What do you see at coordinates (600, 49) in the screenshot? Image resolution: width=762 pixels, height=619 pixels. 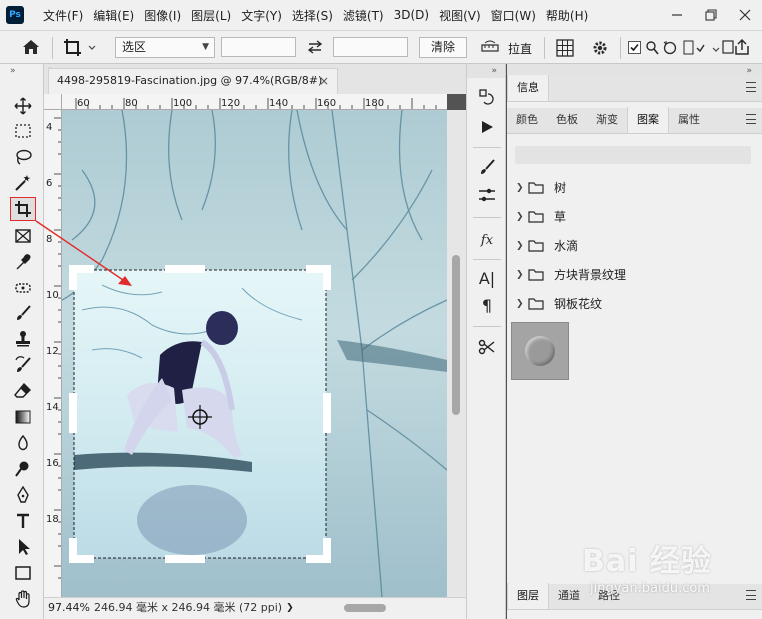 I see `gear-icon` at bounding box center [600, 49].